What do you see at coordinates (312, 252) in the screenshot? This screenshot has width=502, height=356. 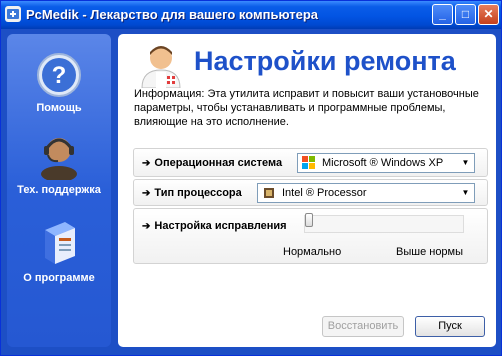 I see `tick-low-label: Нормально` at bounding box center [312, 252].